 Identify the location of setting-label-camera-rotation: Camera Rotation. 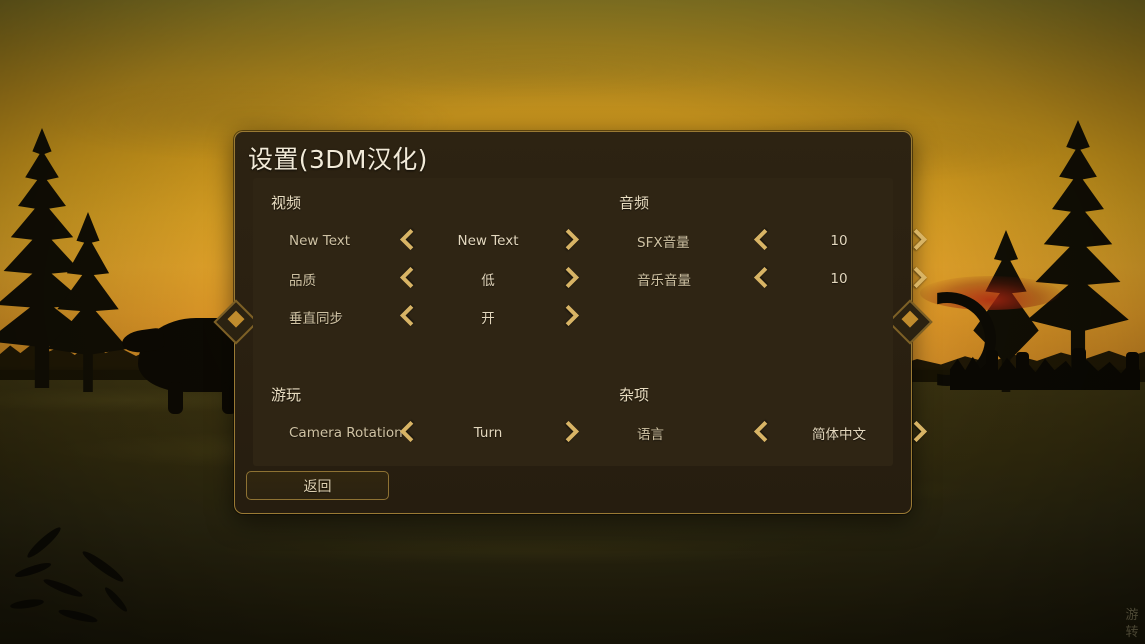
(346, 433).